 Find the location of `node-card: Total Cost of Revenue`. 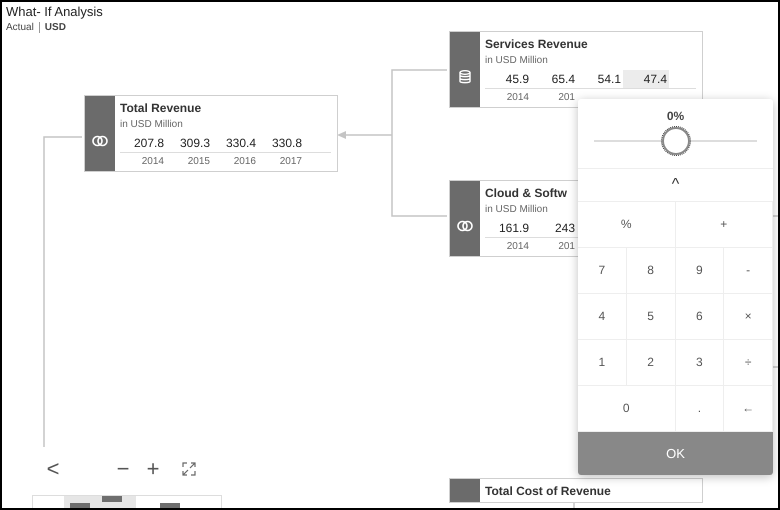

node-card: Total Cost of Revenue is located at coordinates (576, 490).